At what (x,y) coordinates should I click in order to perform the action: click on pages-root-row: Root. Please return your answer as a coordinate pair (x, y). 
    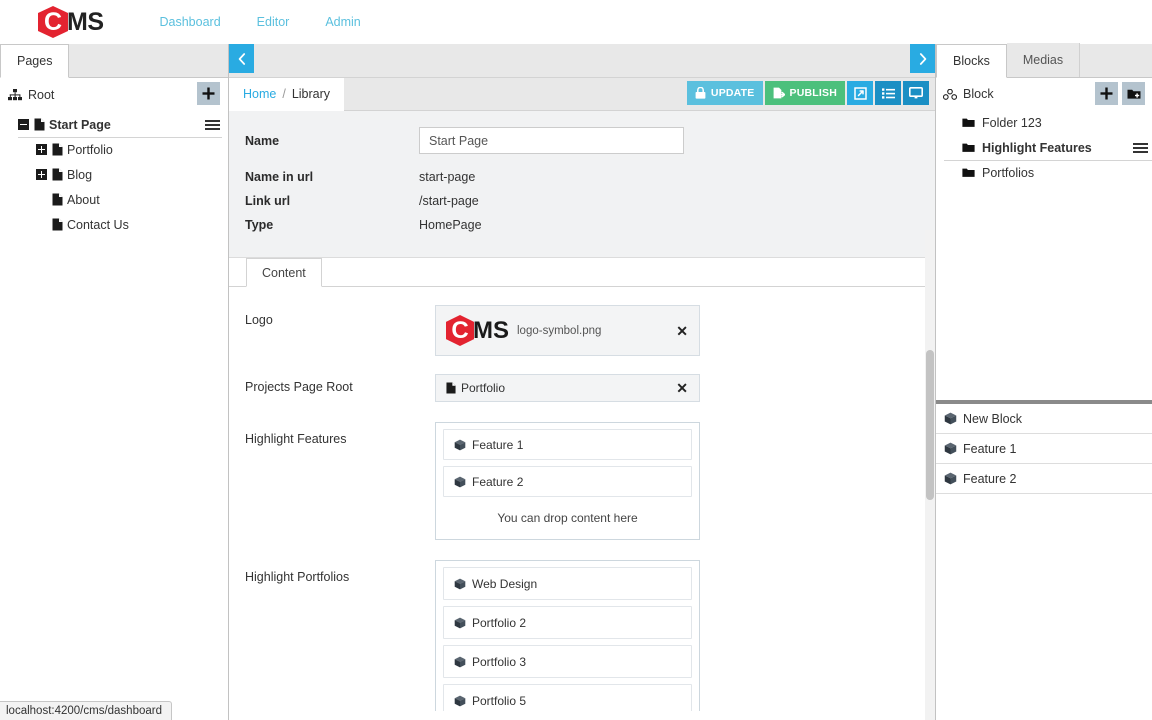
    Looking at the image, I should click on (31, 95).